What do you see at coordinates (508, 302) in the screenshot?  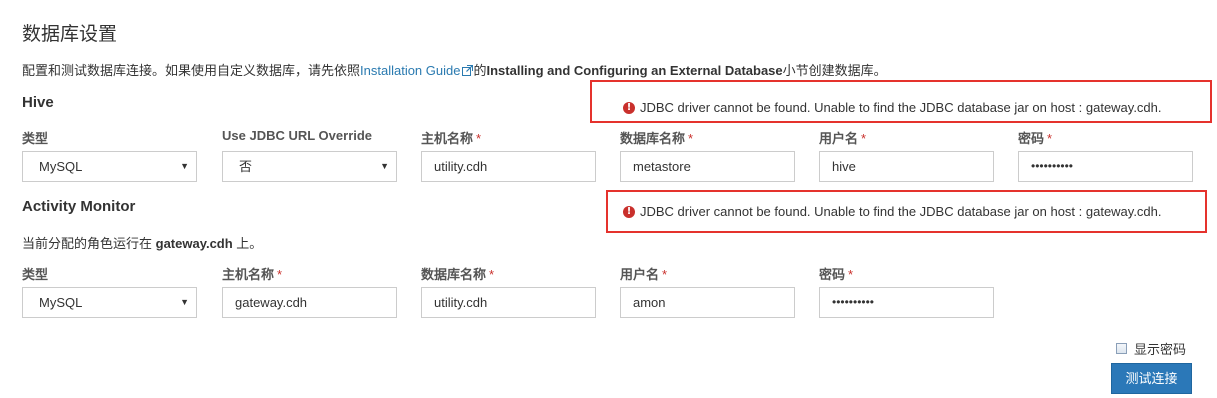 I see `am-db-name-input: utility.cdh` at bounding box center [508, 302].